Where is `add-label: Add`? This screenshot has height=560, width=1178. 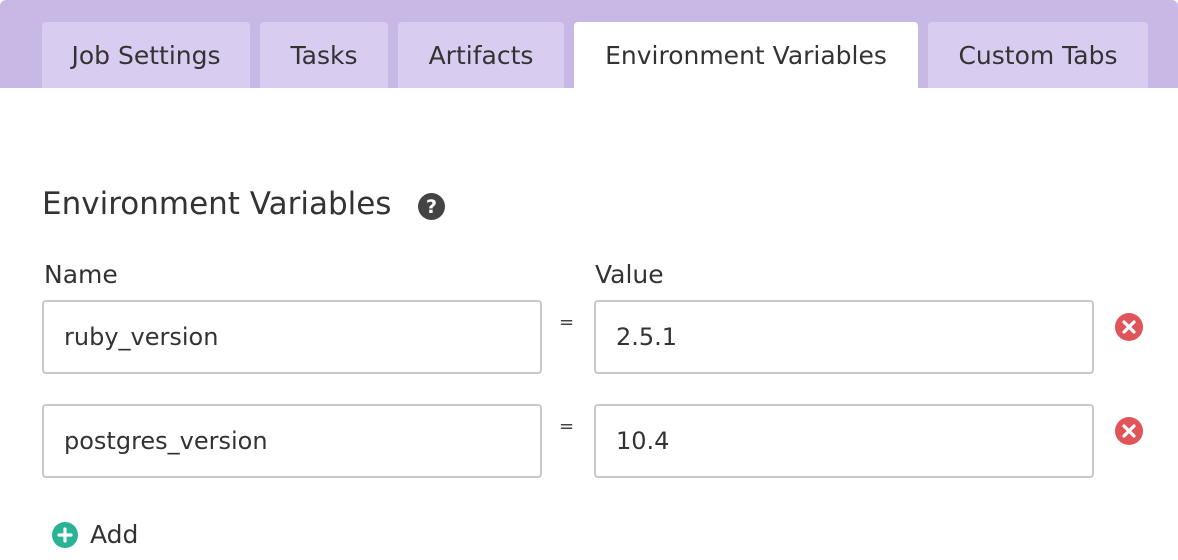
add-label: Add is located at coordinates (114, 534).